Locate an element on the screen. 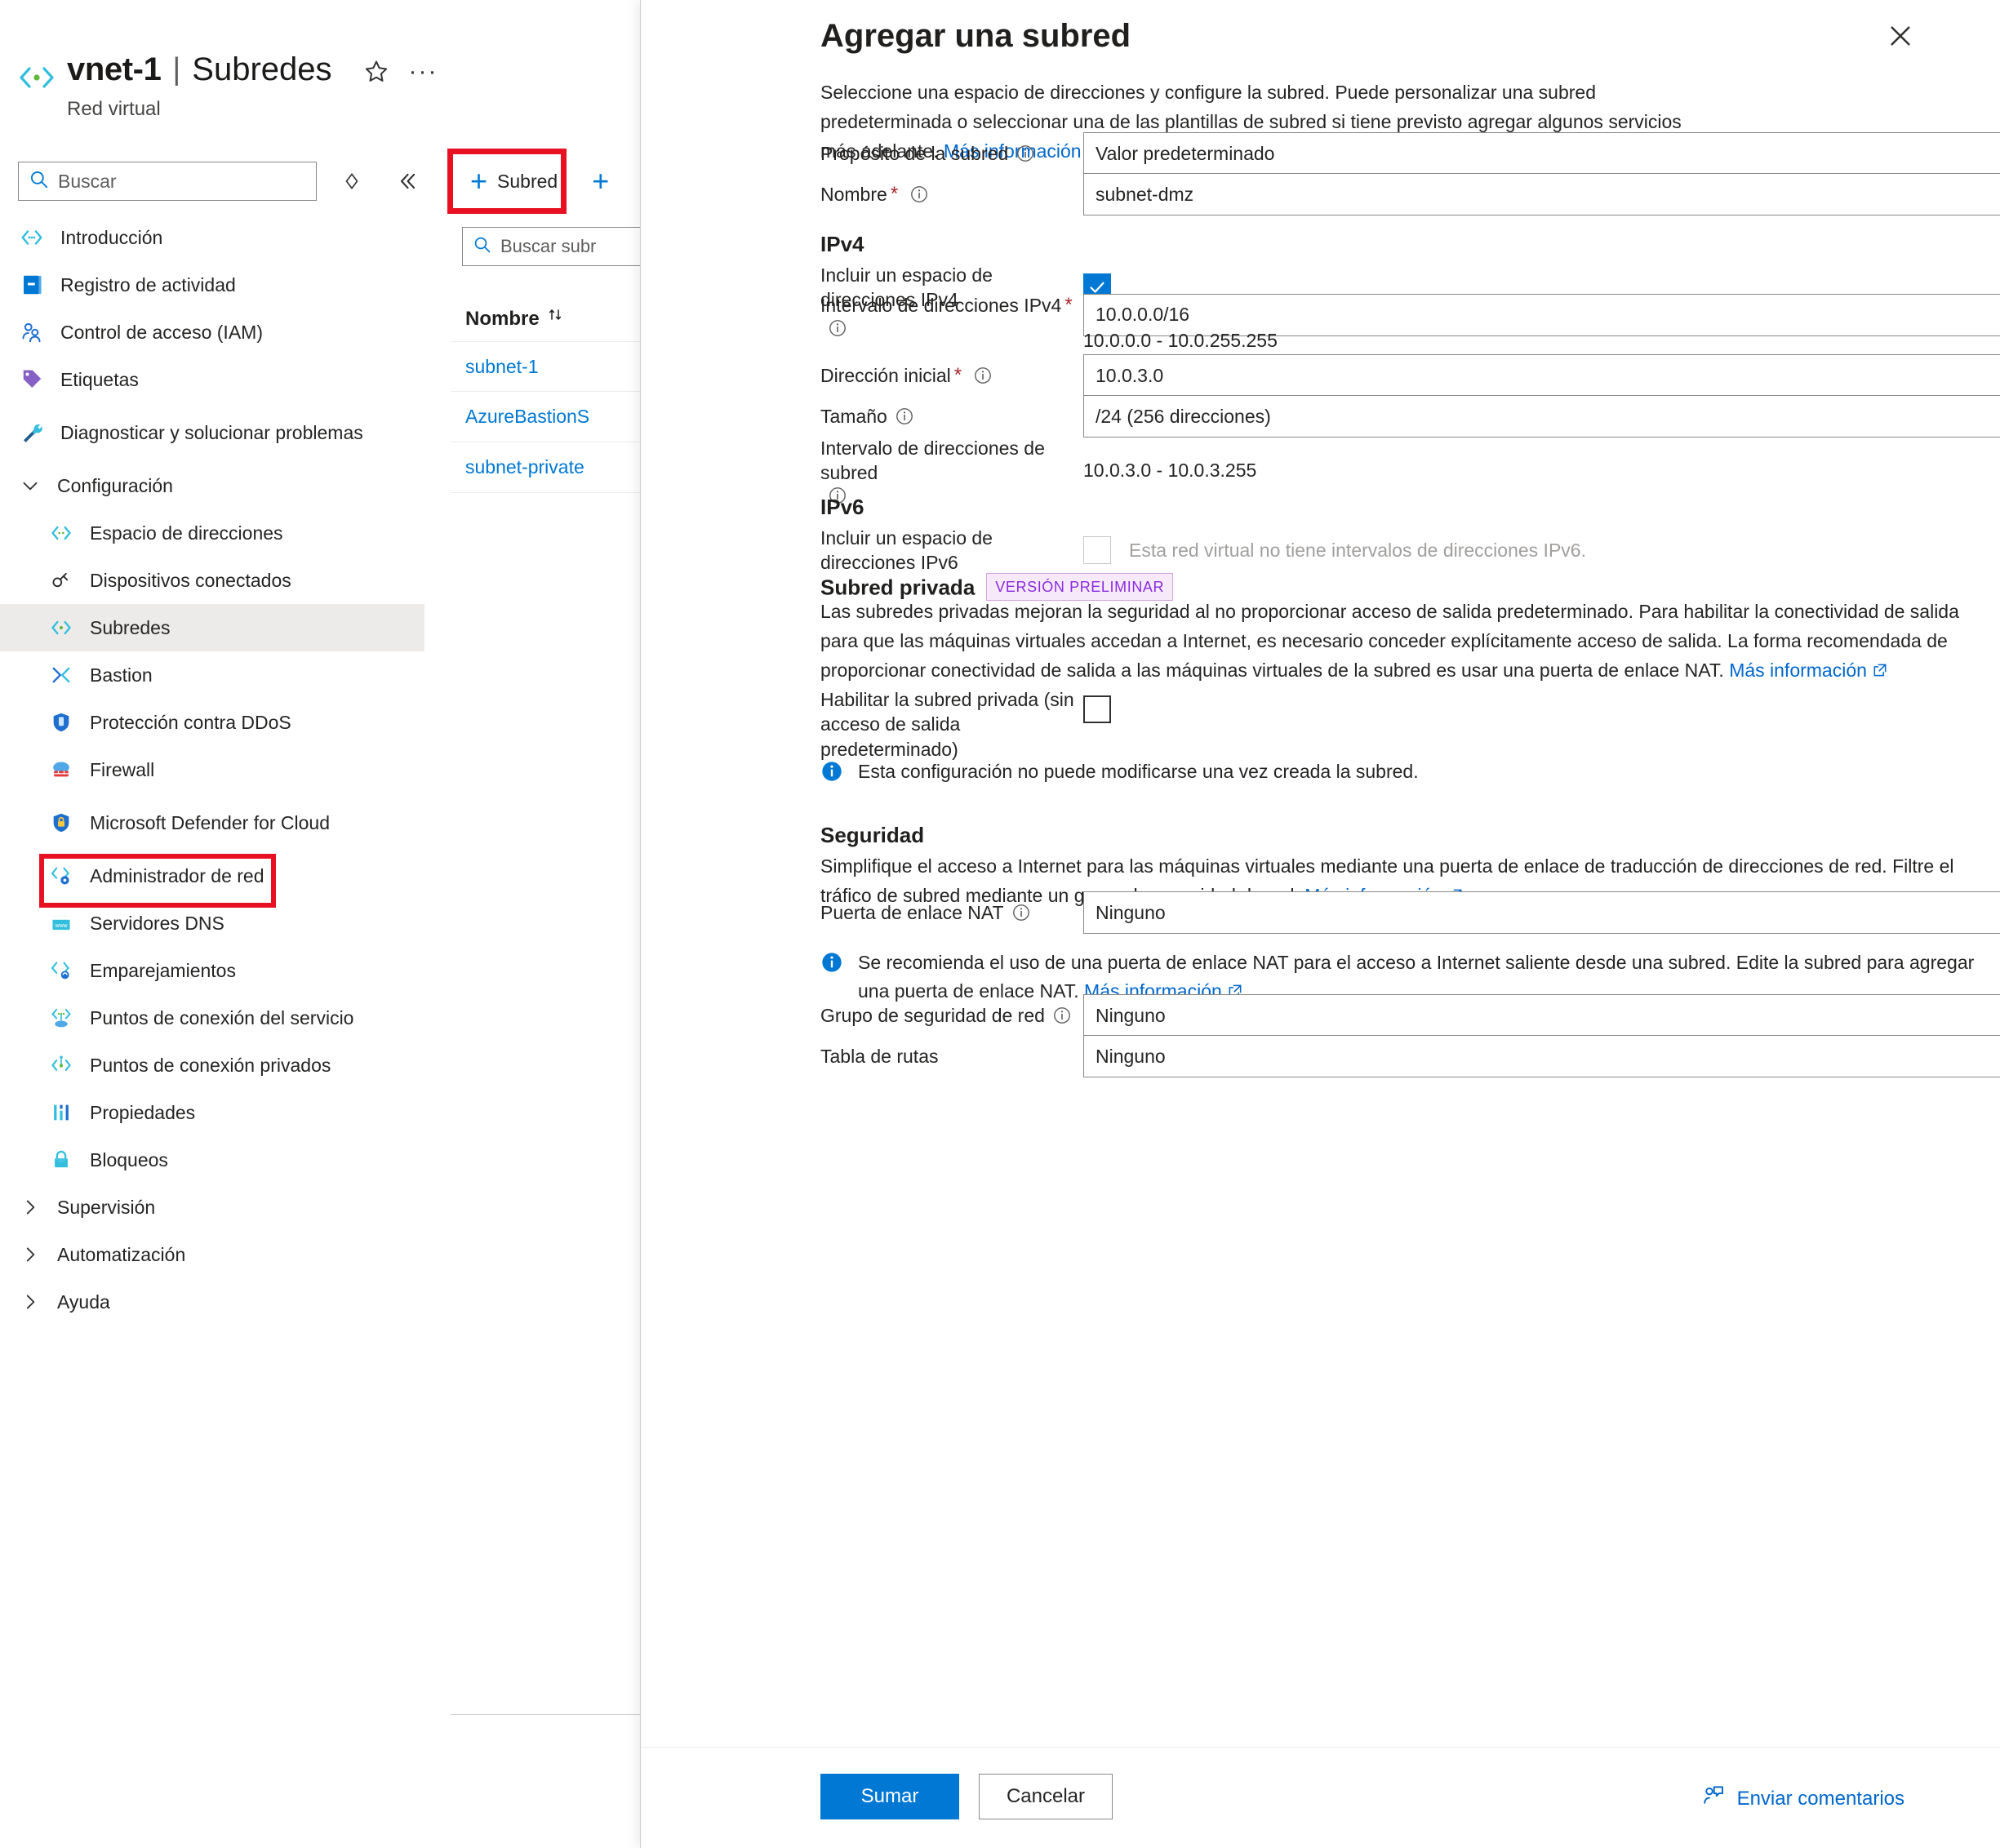  sidebar-item-introduccion: Introducción is located at coordinates (212, 237).